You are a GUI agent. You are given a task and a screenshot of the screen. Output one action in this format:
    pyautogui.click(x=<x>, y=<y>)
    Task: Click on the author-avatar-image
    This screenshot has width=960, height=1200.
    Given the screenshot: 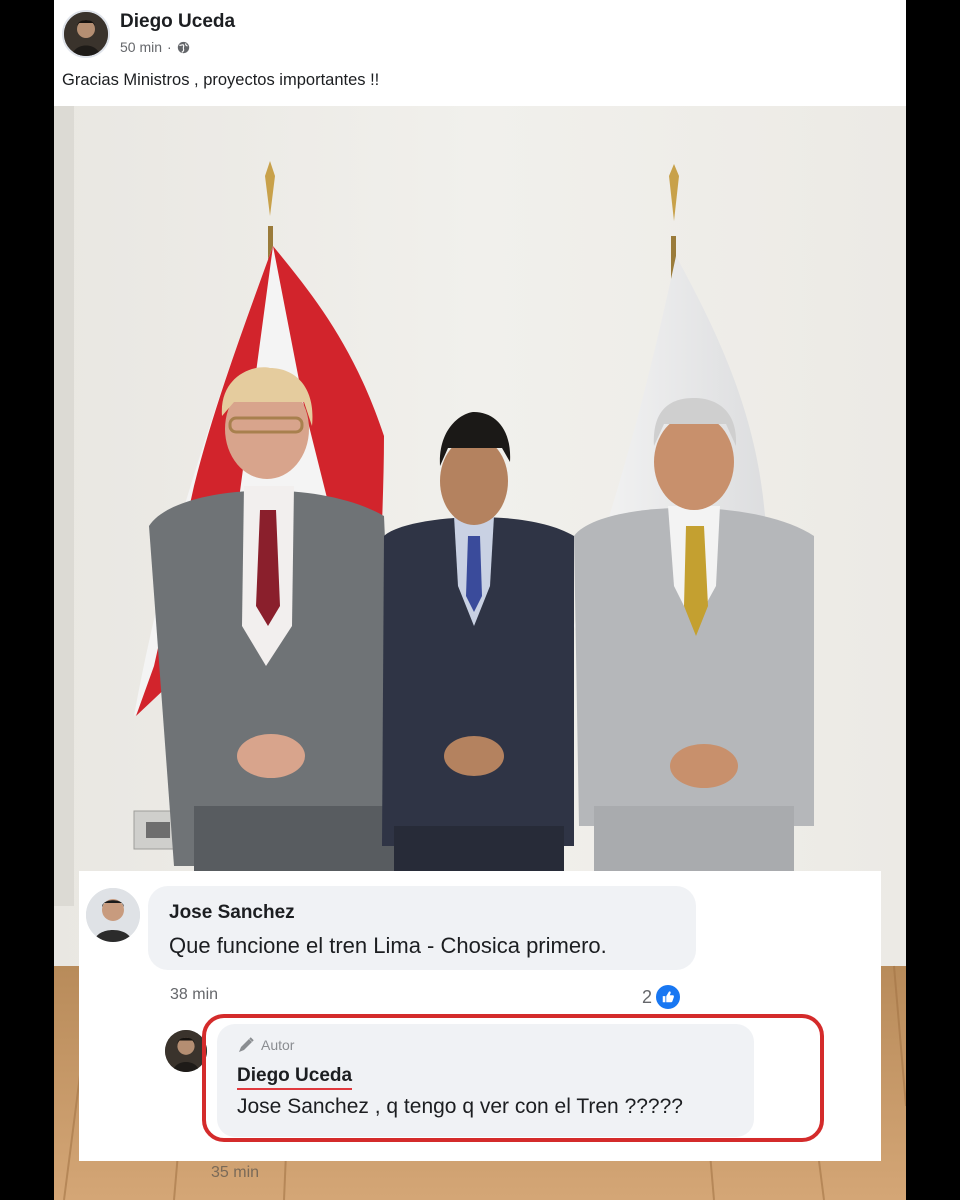 What is the action you would take?
    pyautogui.click(x=86, y=34)
    